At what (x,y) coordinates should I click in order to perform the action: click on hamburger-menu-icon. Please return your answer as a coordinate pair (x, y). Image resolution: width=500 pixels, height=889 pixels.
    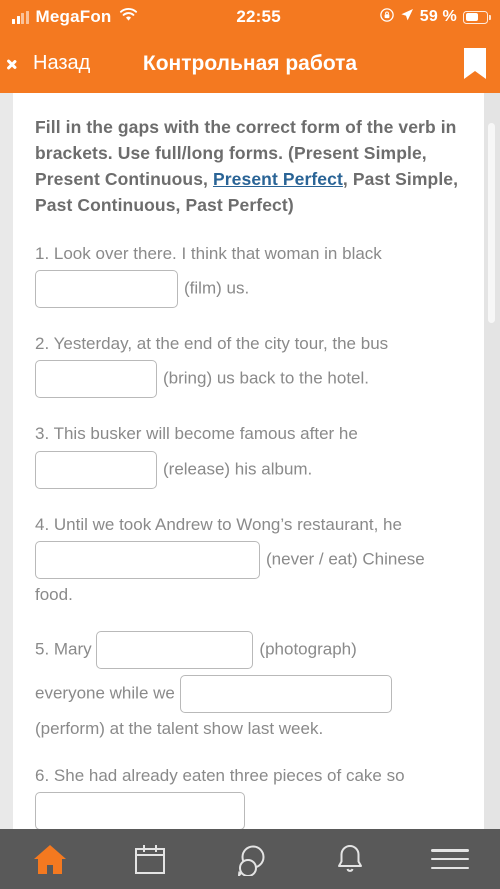
    Looking at the image, I should click on (450, 859).